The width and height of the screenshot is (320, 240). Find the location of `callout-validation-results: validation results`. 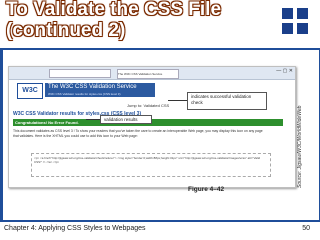

callout-validation-results: validation results is located at coordinates (126, 119).